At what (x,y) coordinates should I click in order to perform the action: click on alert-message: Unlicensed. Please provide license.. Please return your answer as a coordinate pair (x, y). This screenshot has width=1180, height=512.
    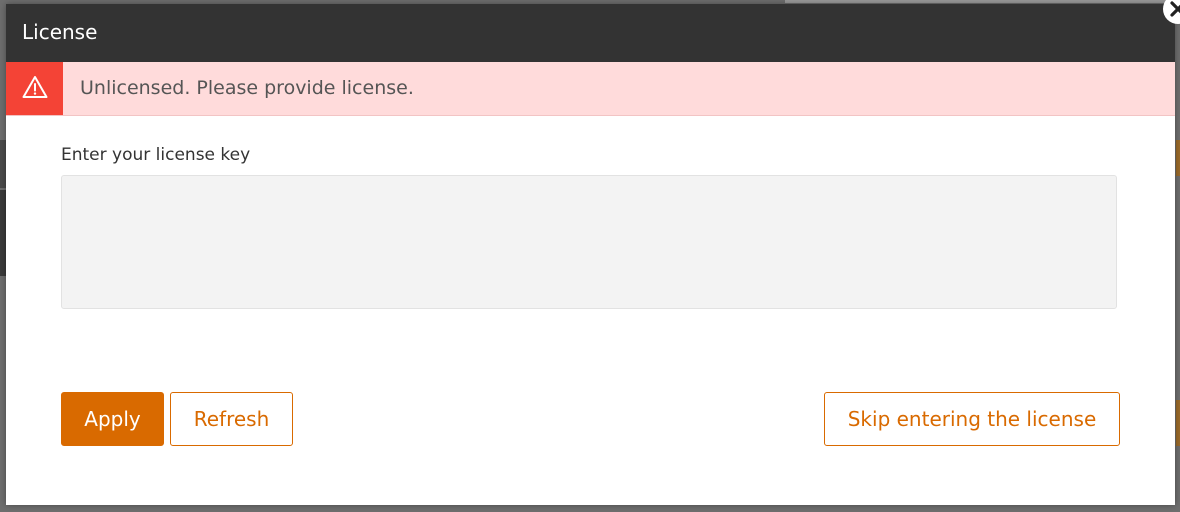
    Looking at the image, I should click on (247, 88).